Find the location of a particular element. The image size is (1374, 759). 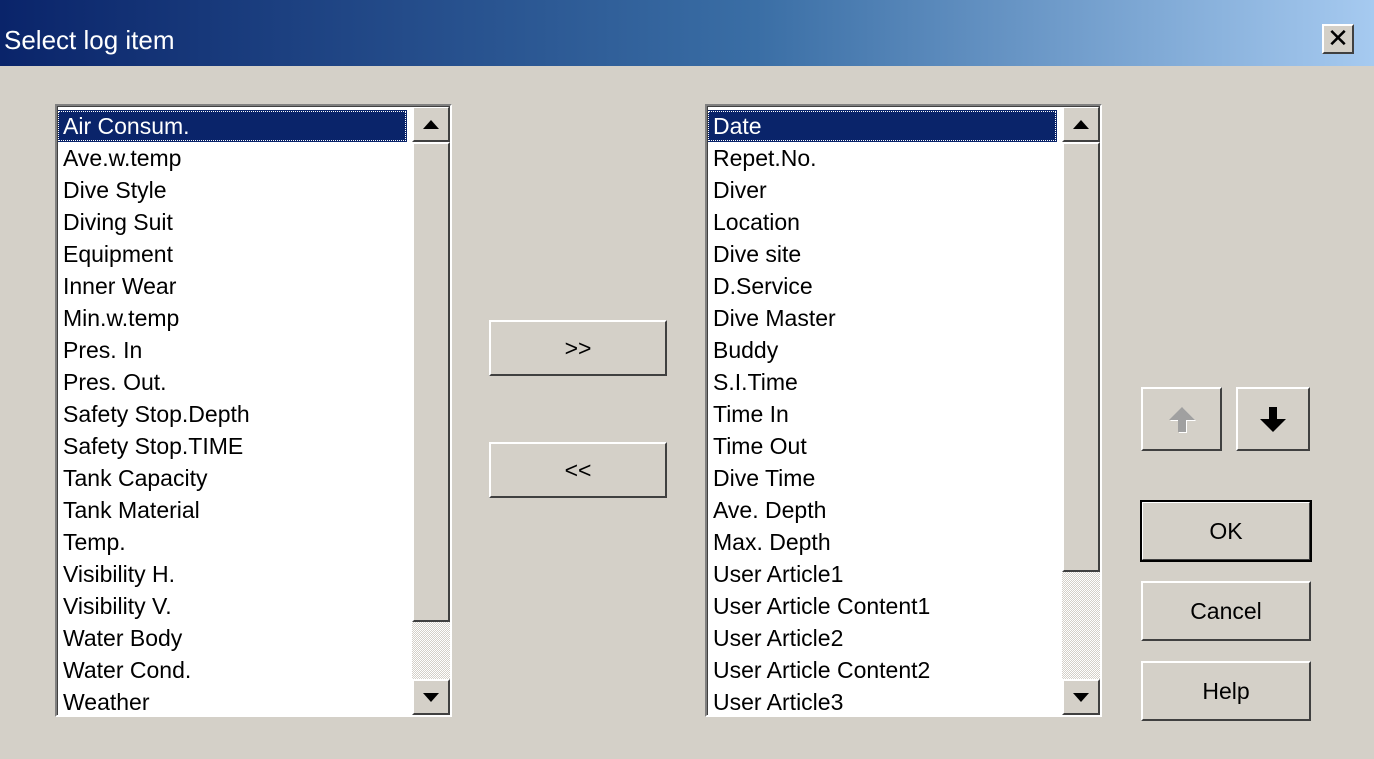

list-item: Pres. In is located at coordinates (232, 350).